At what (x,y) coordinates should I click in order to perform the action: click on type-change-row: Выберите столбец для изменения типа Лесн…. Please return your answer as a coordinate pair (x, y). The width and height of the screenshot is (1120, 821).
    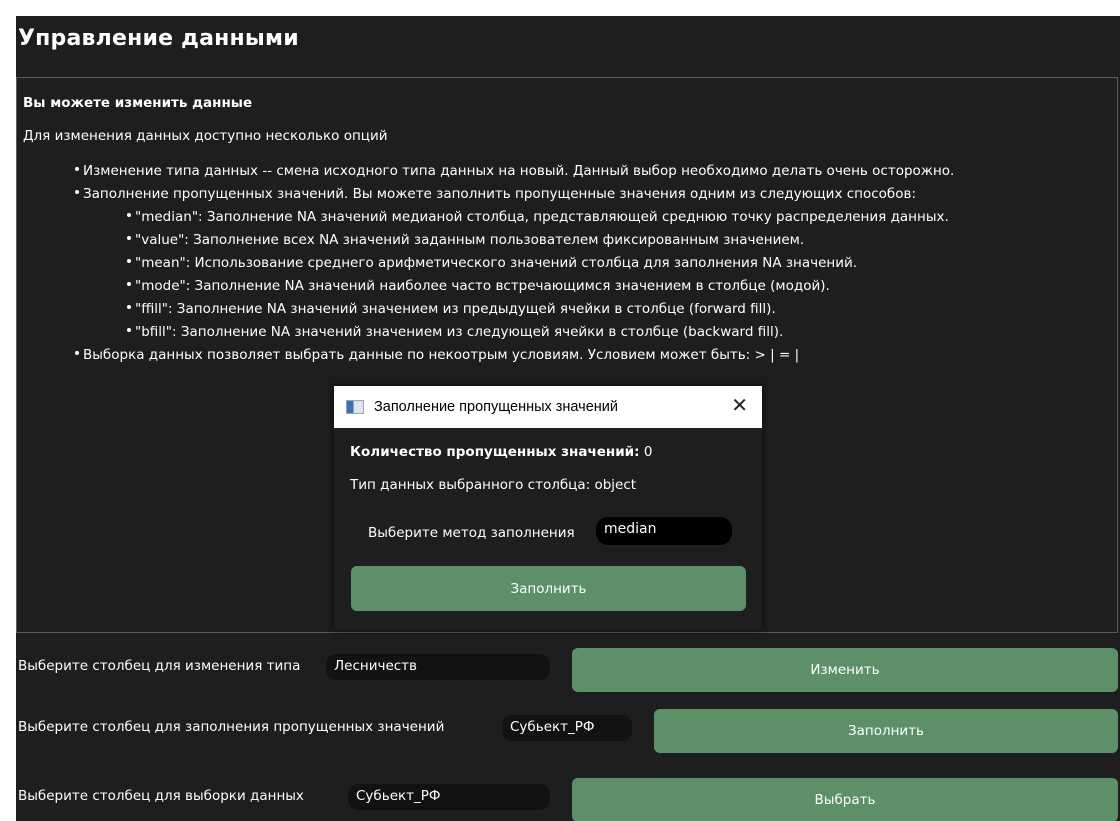
    Looking at the image, I should click on (568, 670).